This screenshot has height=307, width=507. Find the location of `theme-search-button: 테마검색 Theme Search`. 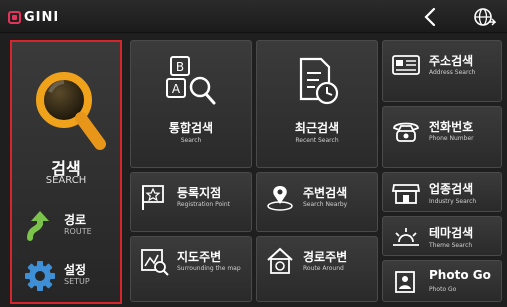

theme-search-button: 테마검색 Theme Search is located at coordinates (442, 236).